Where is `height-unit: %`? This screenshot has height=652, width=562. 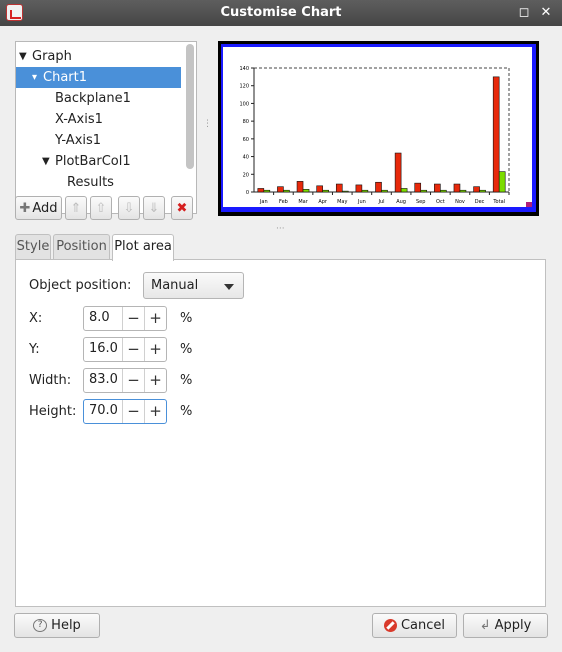
height-unit: % is located at coordinates (186, 411).